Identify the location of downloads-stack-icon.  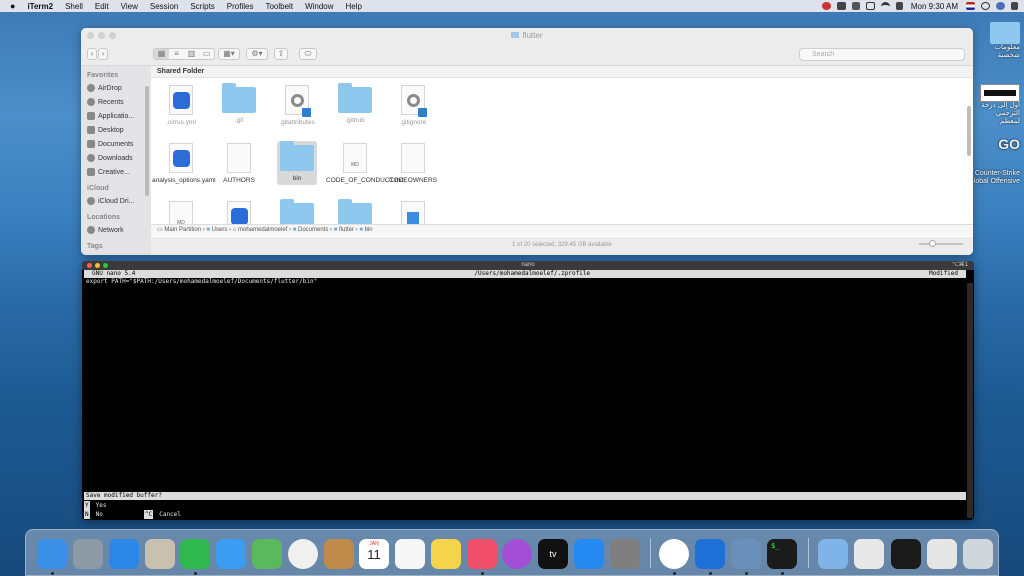
(833, 554).